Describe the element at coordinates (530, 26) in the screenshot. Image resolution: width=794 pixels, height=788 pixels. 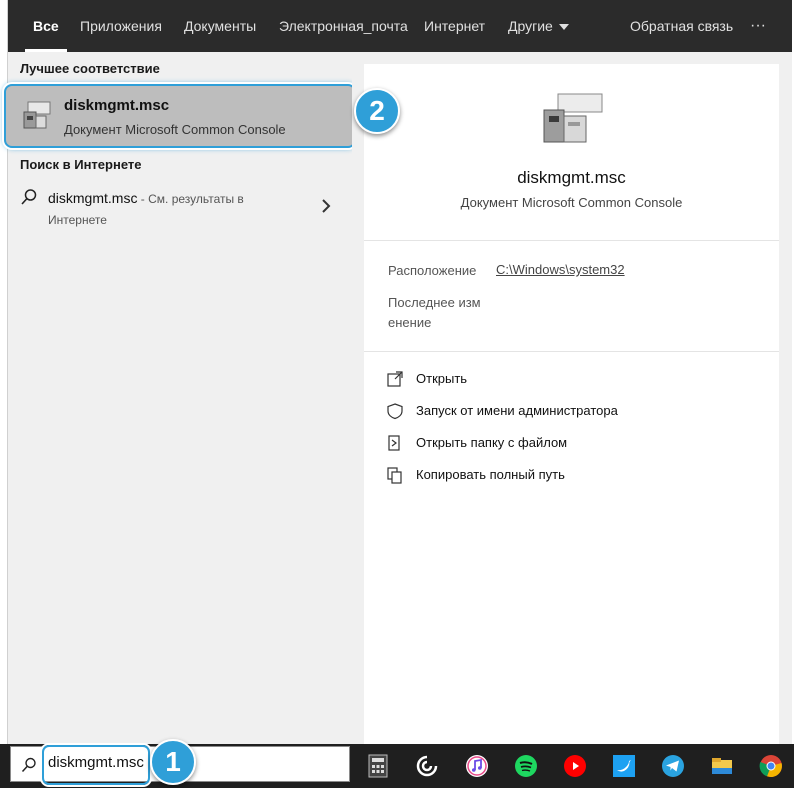
I see `tab-more-label: Другие` at that location.